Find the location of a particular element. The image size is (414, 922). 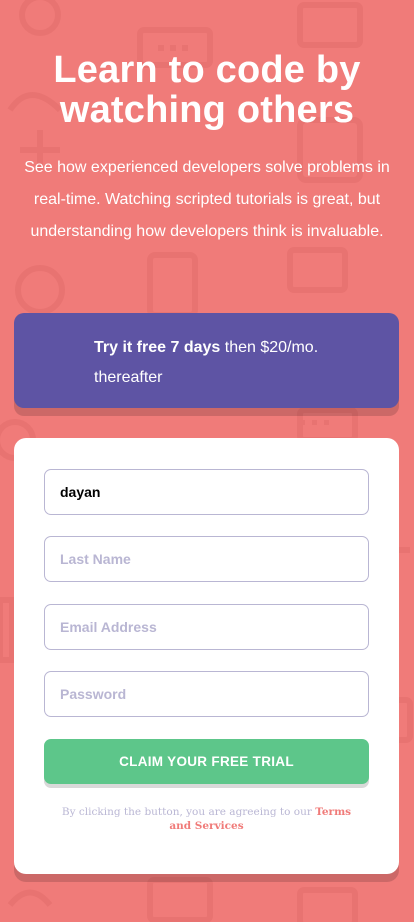

last-name-field is located at coordinates (206, 559).